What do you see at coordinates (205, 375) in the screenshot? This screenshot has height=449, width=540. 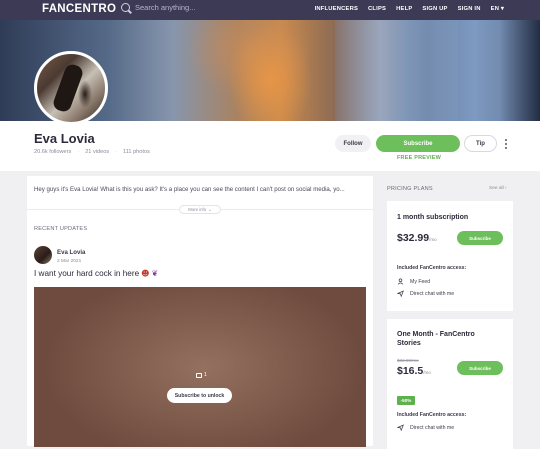 I see `image-count-value: 1` at bounding box center [205, 375].